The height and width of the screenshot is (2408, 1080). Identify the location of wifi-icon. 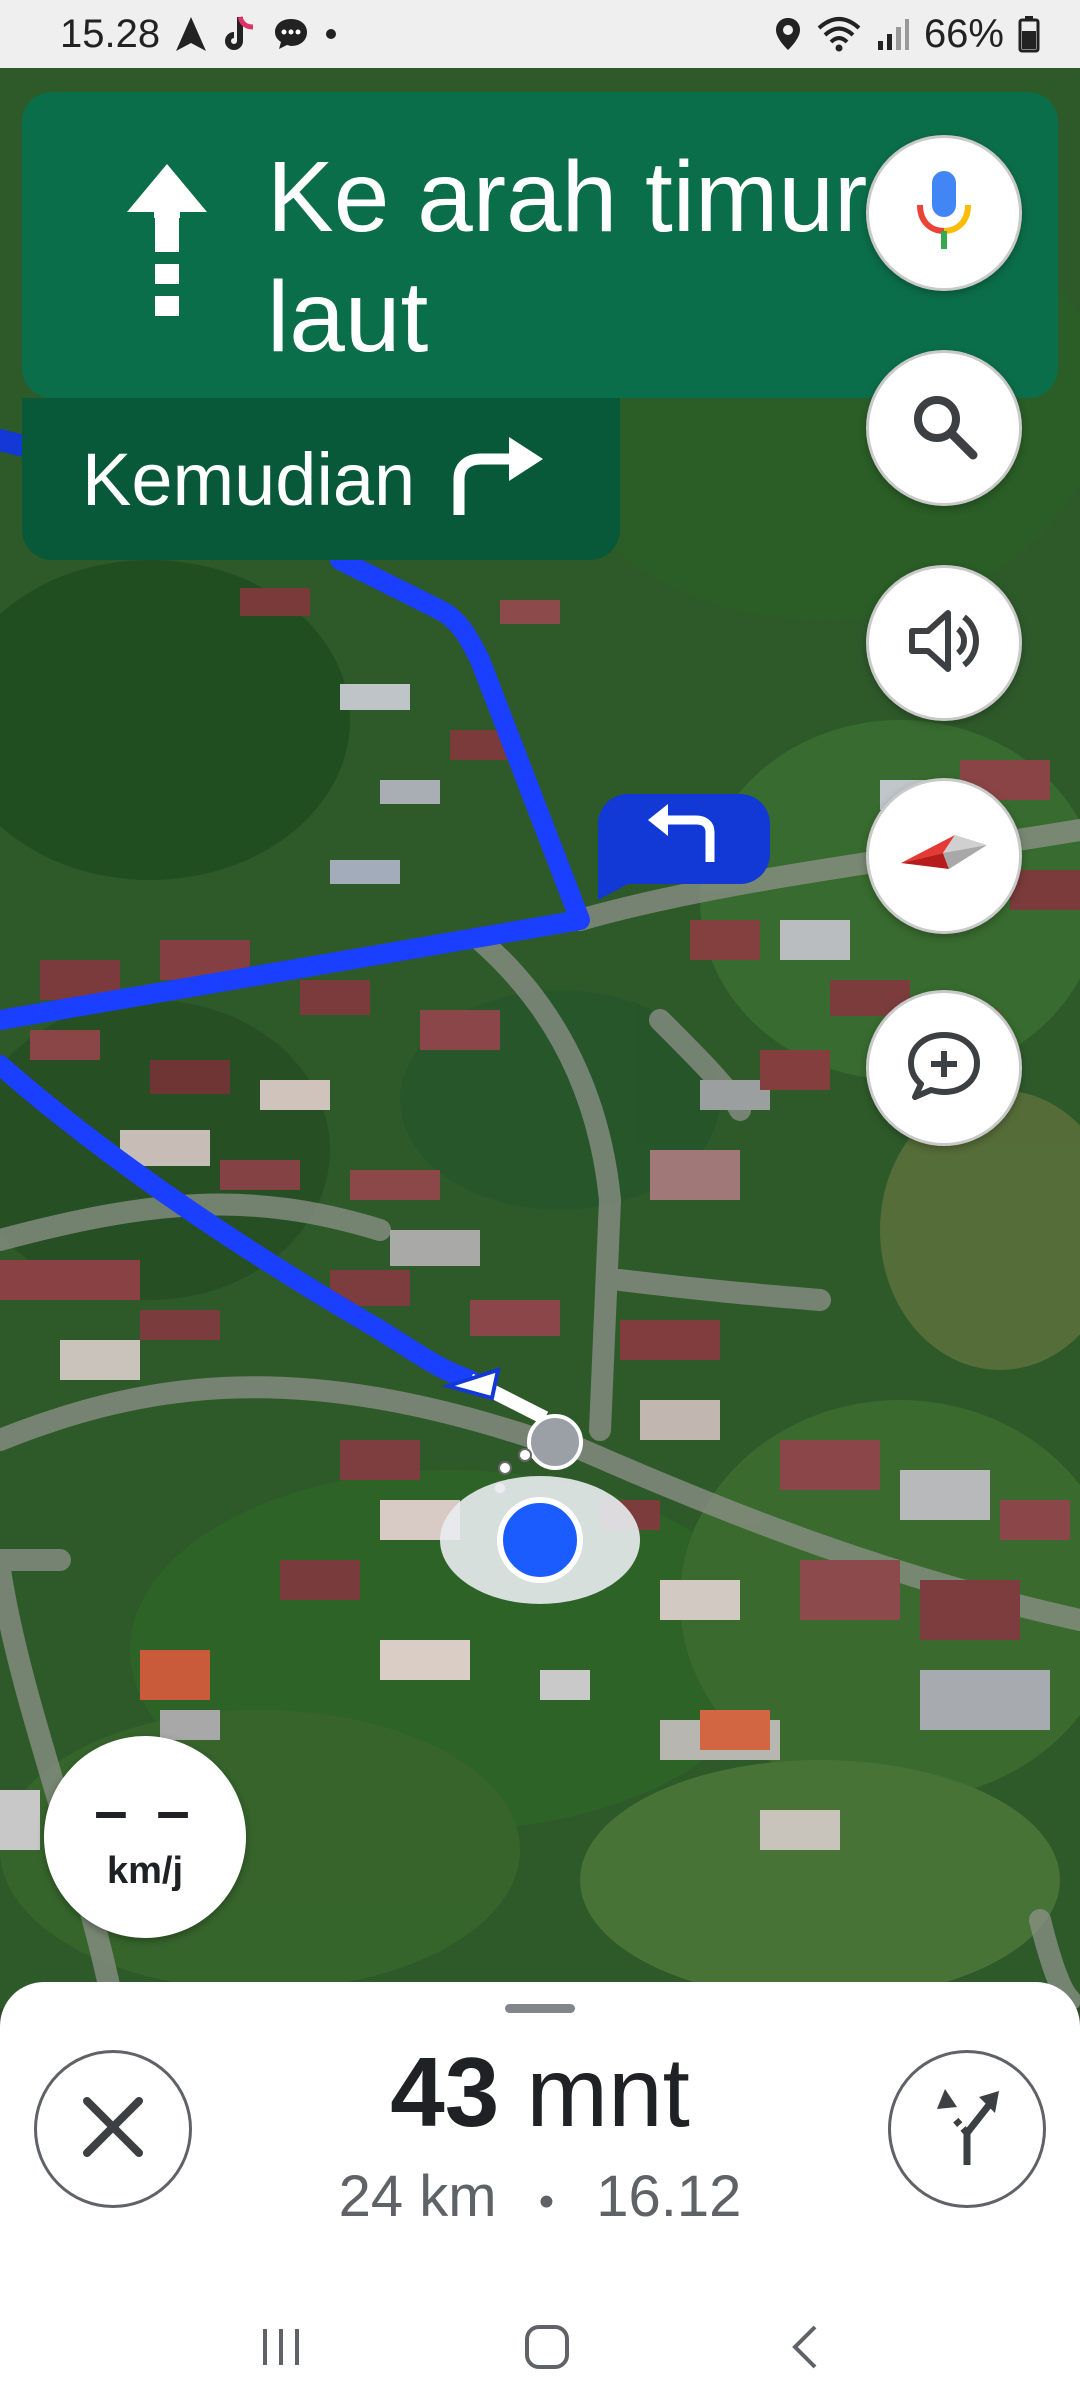
(839, 34).